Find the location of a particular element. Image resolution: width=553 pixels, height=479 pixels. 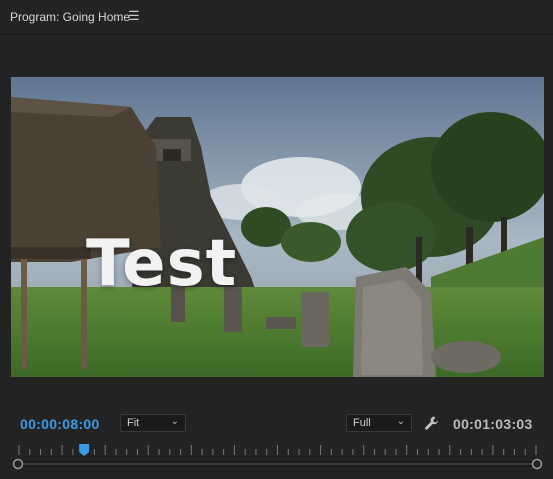

zoom-handle-left is located at coordinates (18, 464).